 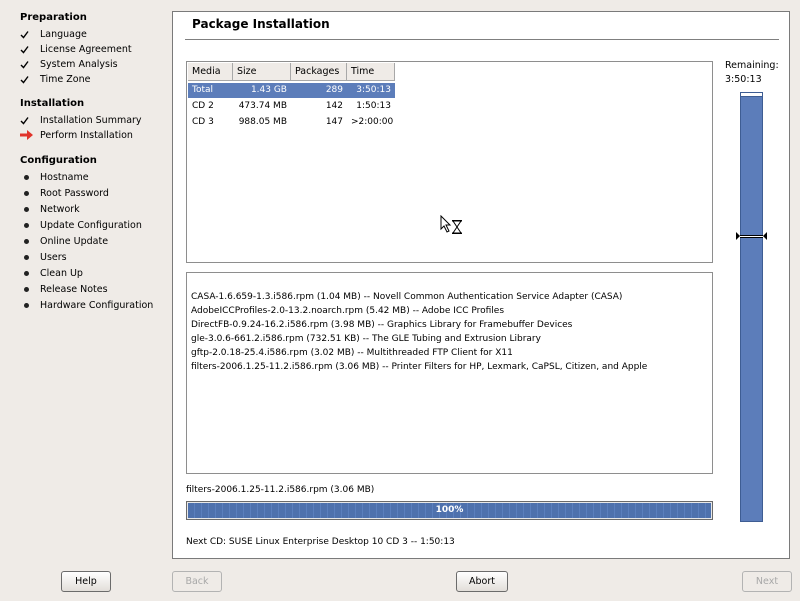 What do you see at coordinates (268, 90) in the screenshot?
I see `cell-size: 1.43 GB` at bounding box center [268, 90].